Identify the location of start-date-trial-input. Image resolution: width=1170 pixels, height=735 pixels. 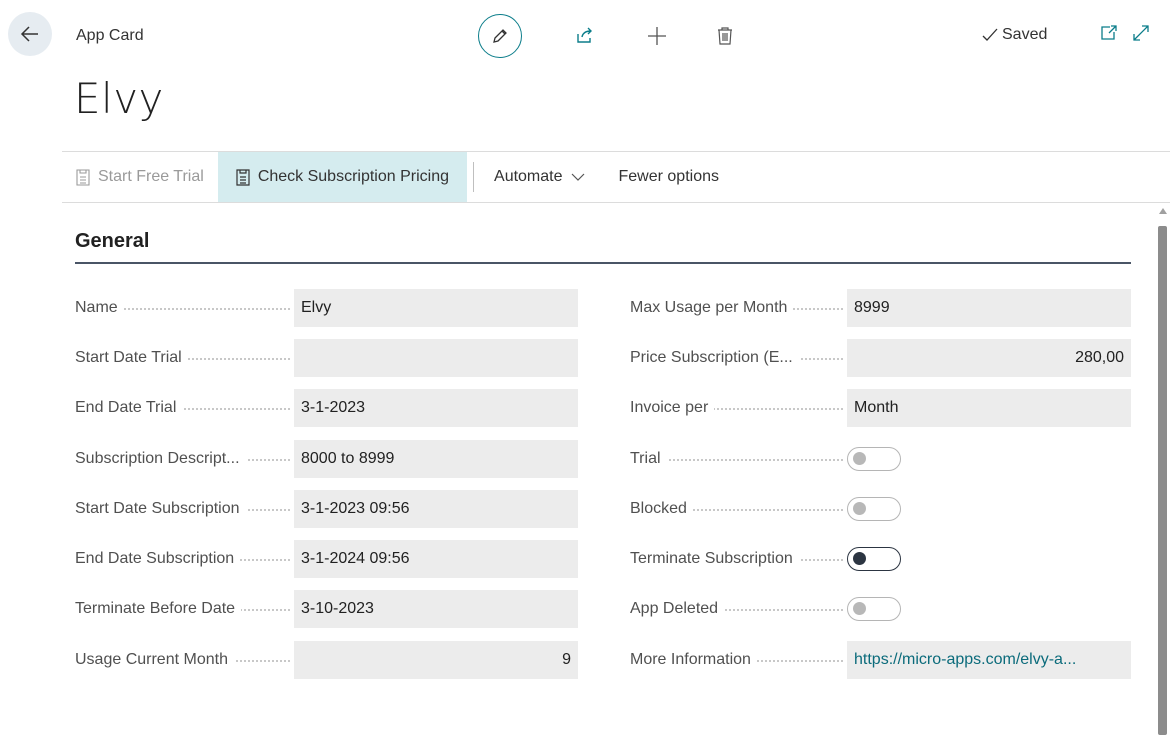
(436, 358).